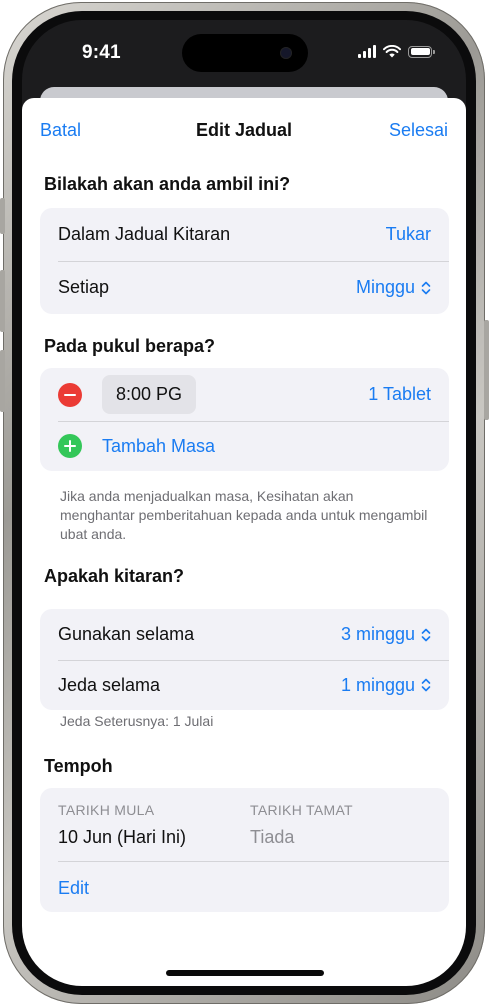 The width and height of the screenshot is (489, 1008). I want to click on add-time-row: Tambah Masa, so click(244, 446).